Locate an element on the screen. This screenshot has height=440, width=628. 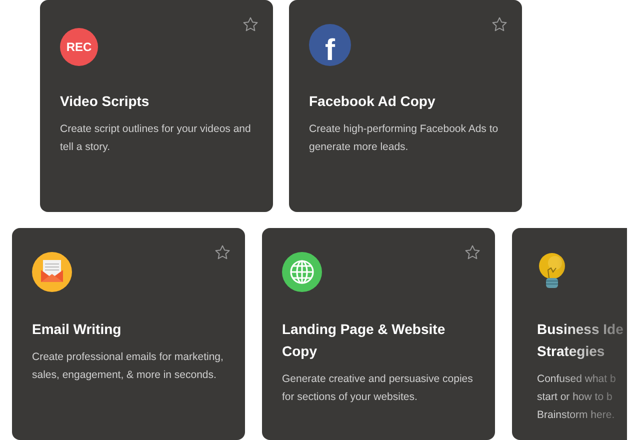
card-title: Business Ide Strategies is located at coordinates (580, 340).